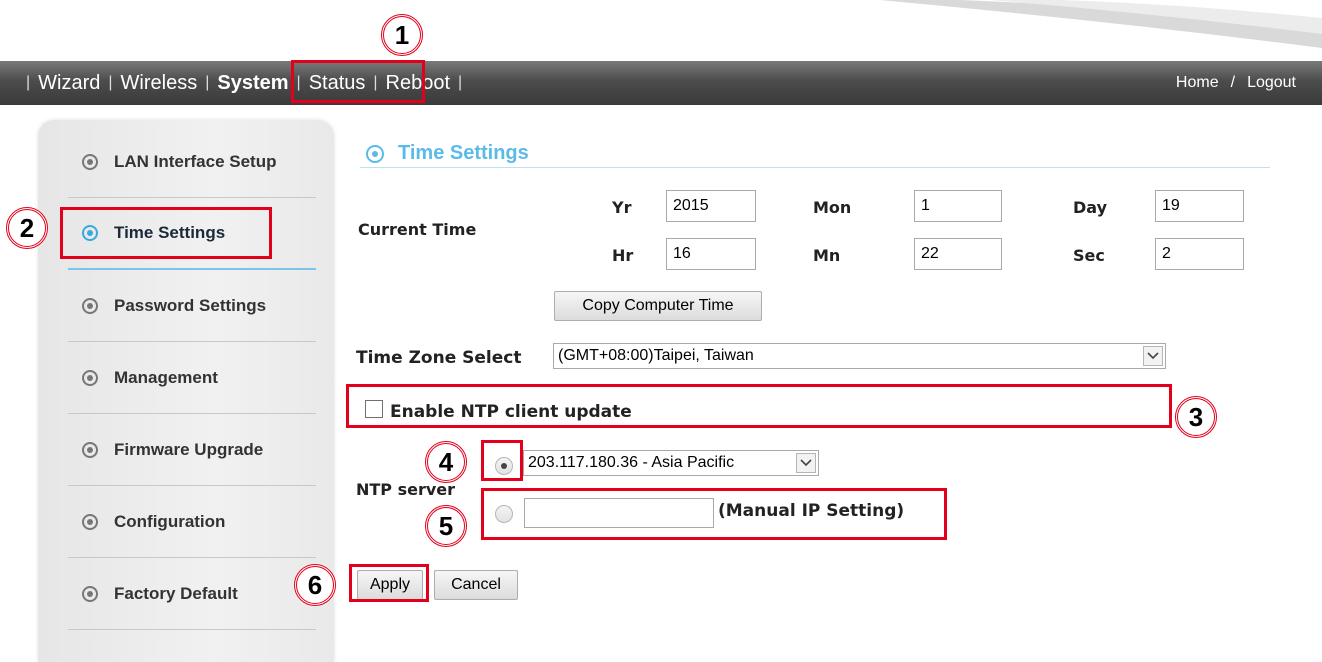  What do you see at coordinates (159, 83) in the screenshot?
I see `nav-item-wireless: Wireless` at bounding box center [159, 83].